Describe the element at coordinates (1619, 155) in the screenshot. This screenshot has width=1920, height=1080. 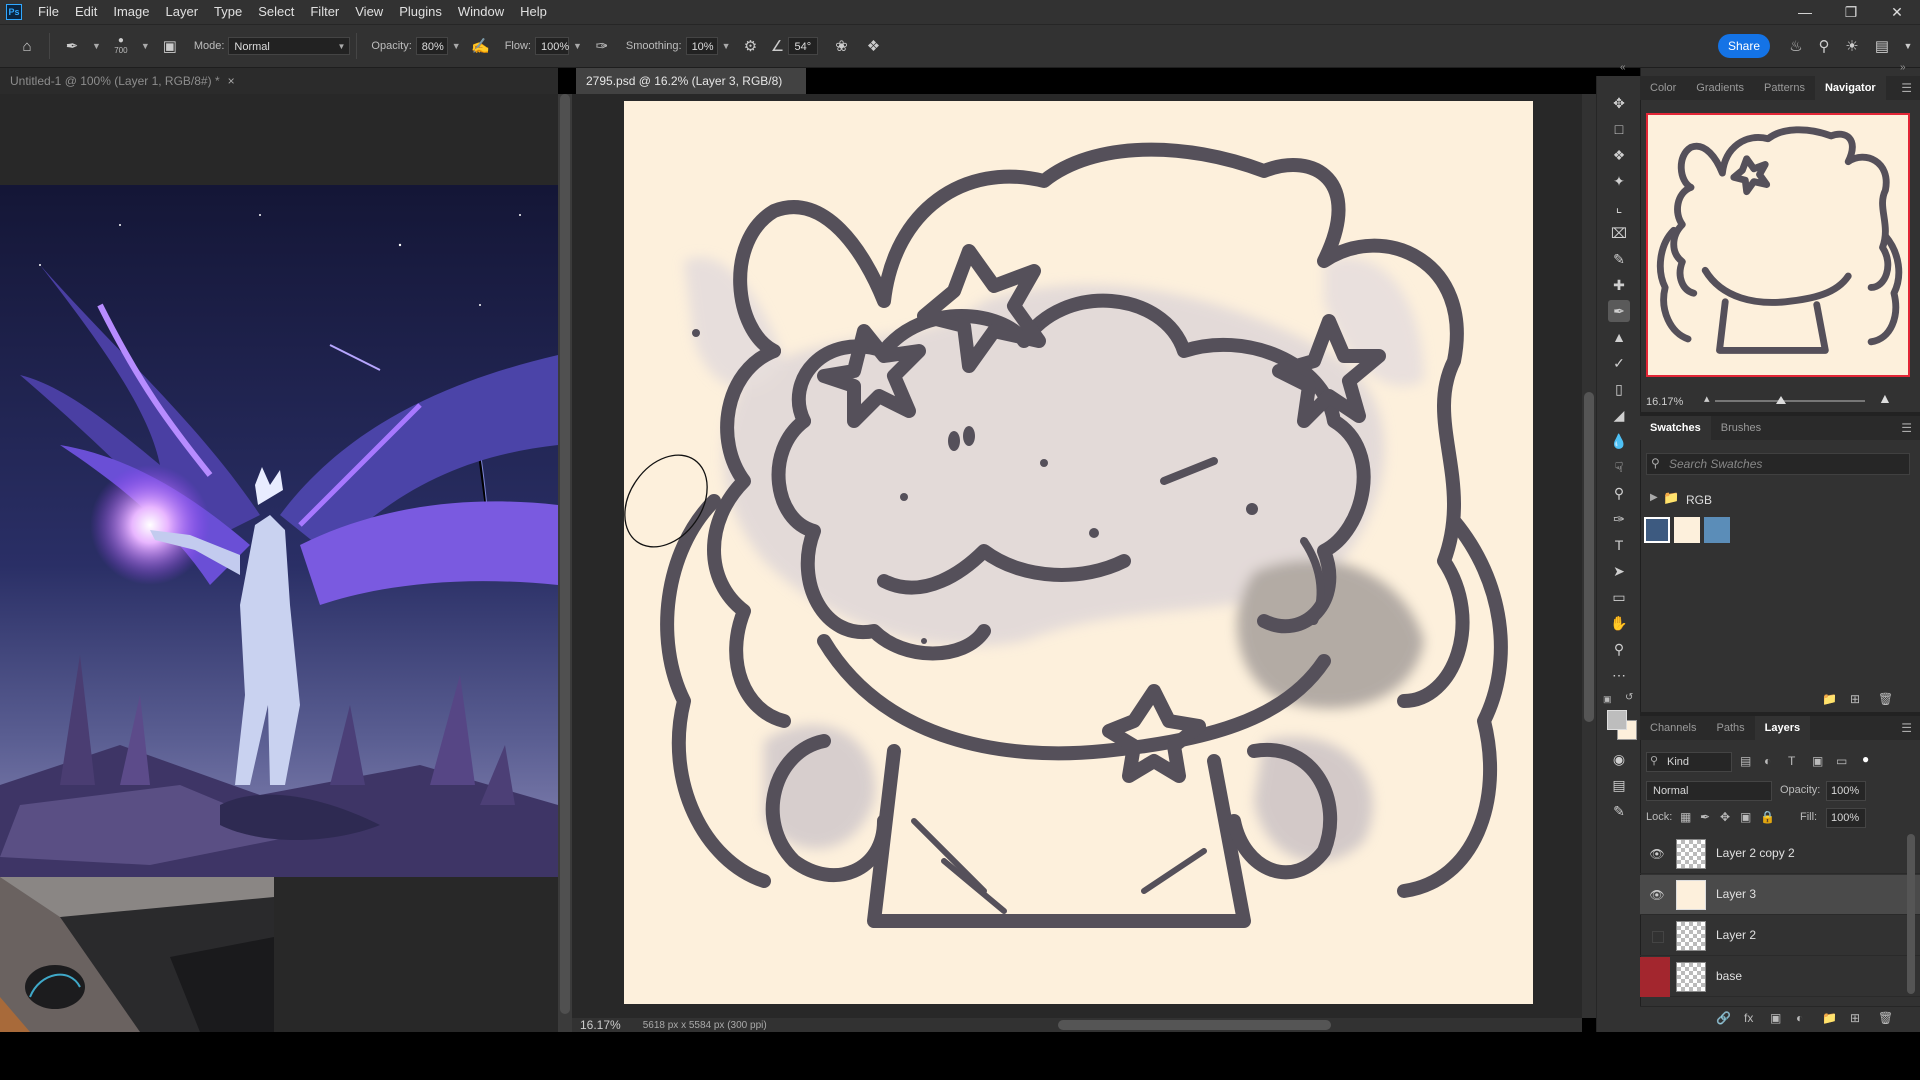
I see `lasso-tool-icon: ❖` at that location.